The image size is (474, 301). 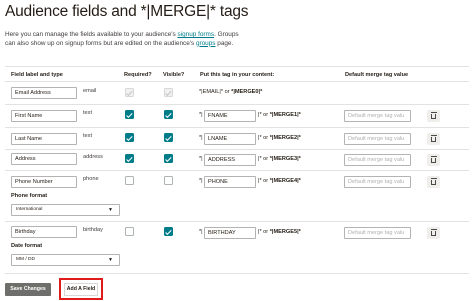 What do you see at coordinates (195, 34) in the screenshot?
I see `signup-forms-link: signup forms` at bounding box center [195, 34].